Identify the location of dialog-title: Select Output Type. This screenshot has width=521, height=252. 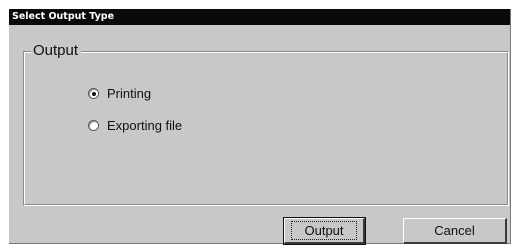
(63, 16).